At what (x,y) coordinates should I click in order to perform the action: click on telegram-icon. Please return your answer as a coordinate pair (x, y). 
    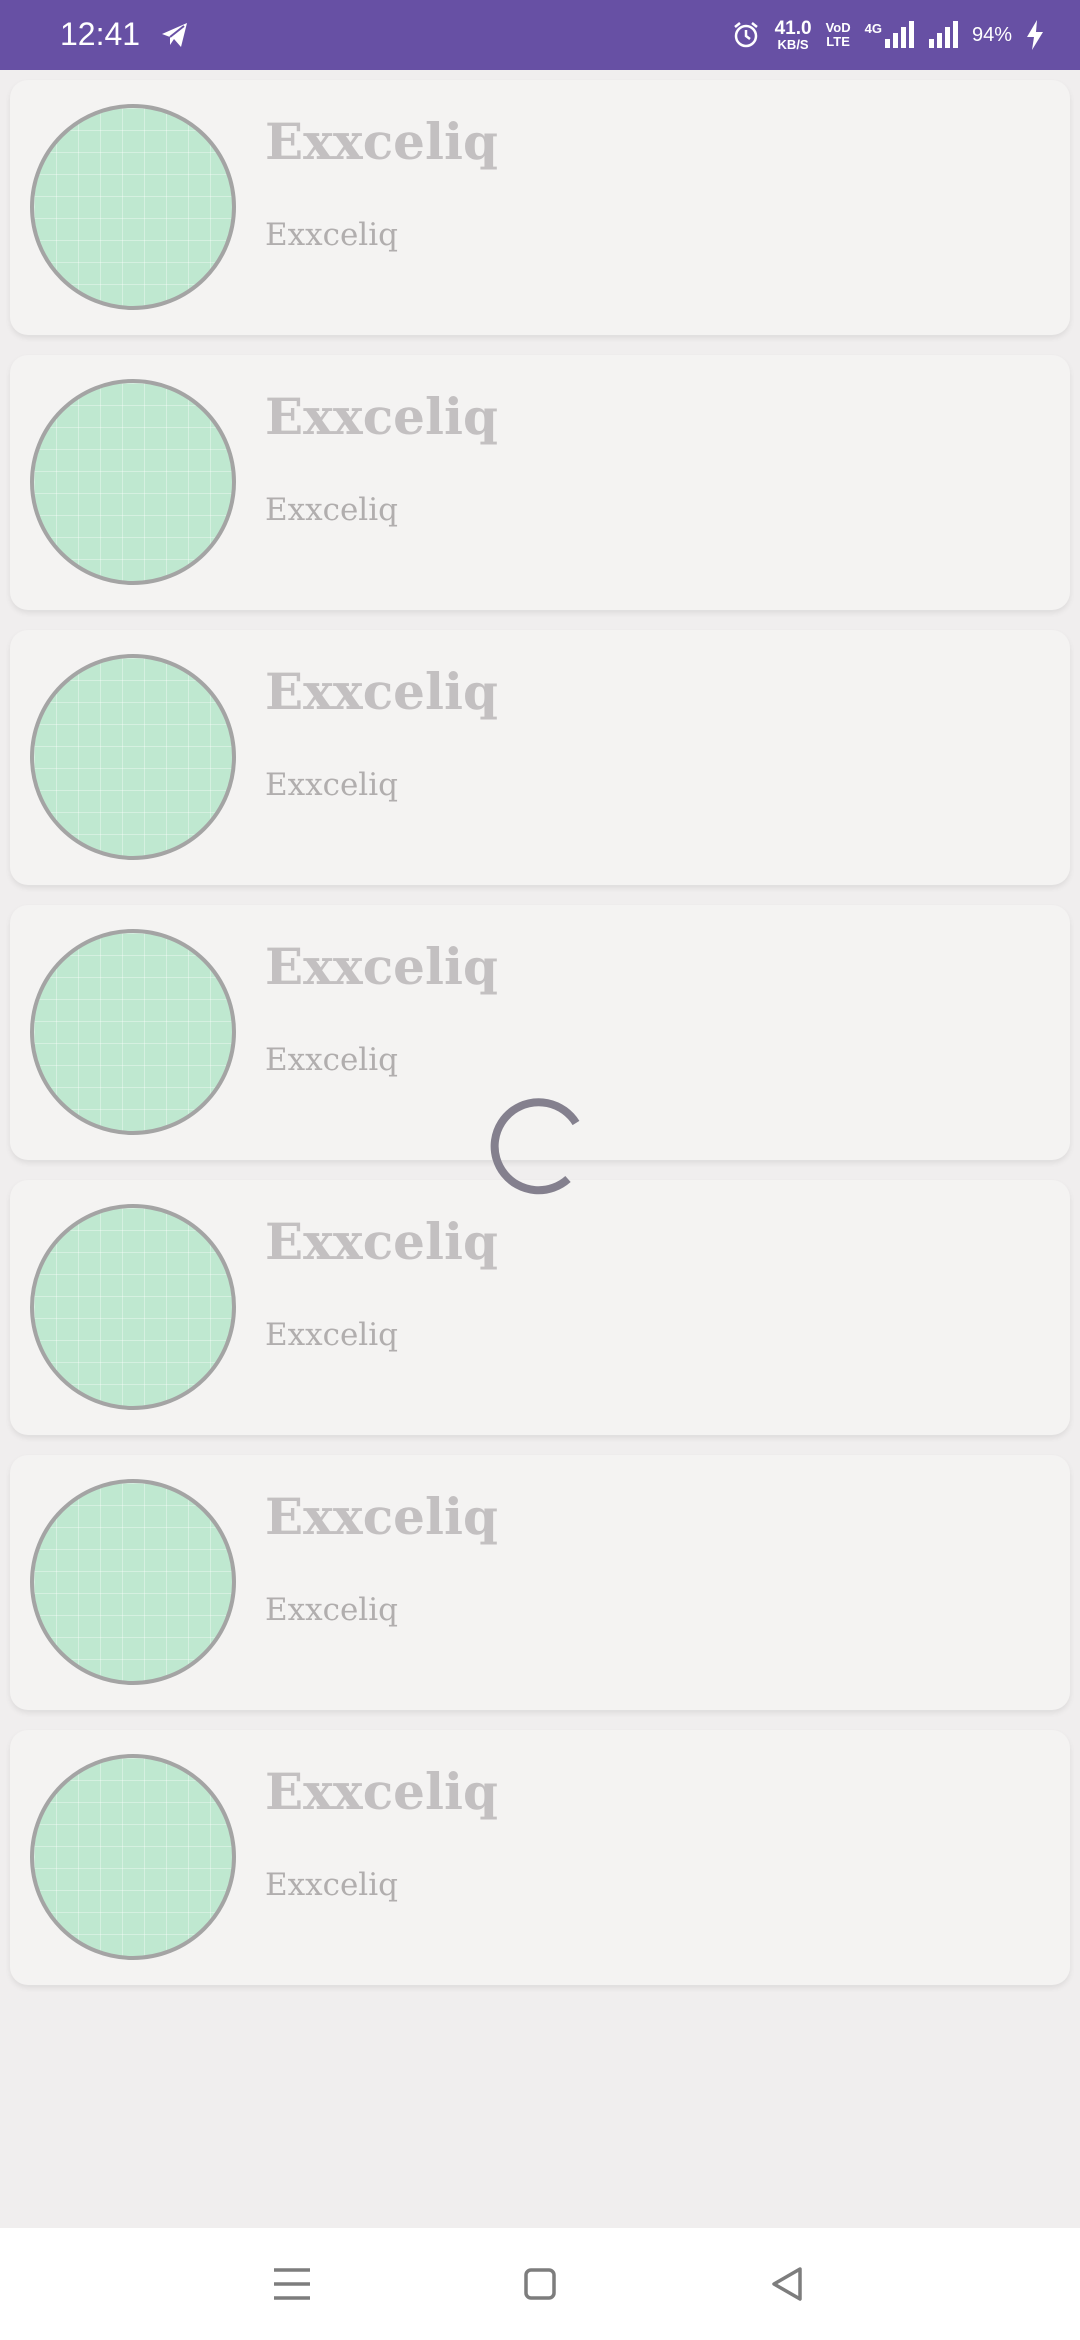
    Looking at the image, I should click on (174, 35).